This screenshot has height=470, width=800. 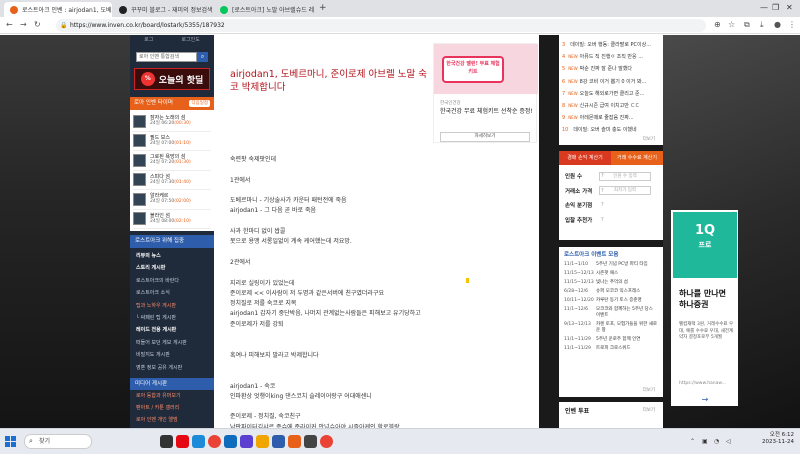 I want to click on window-close-icon: ✕, so click(x=789, y=7).